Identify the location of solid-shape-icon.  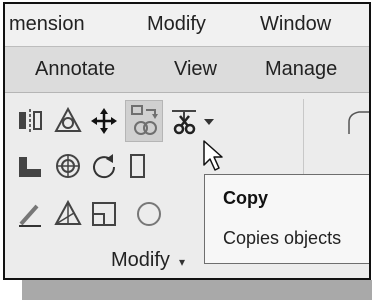
(357, 121).